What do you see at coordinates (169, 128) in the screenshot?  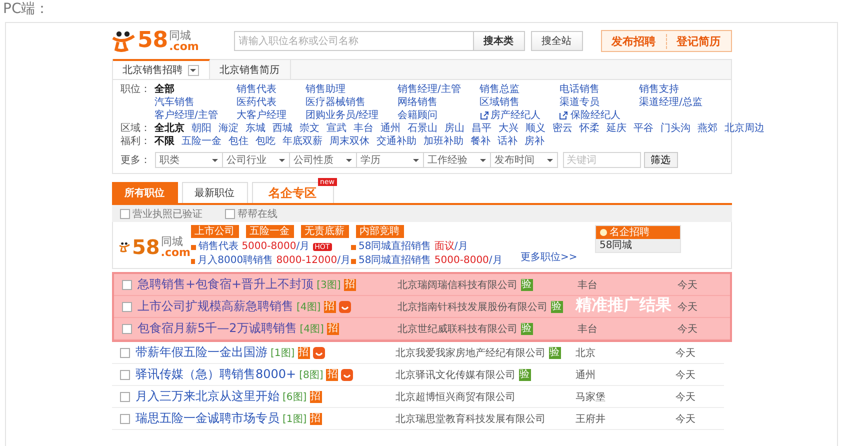 I see `region-link: 全北京` at bounding box center [169, 128].